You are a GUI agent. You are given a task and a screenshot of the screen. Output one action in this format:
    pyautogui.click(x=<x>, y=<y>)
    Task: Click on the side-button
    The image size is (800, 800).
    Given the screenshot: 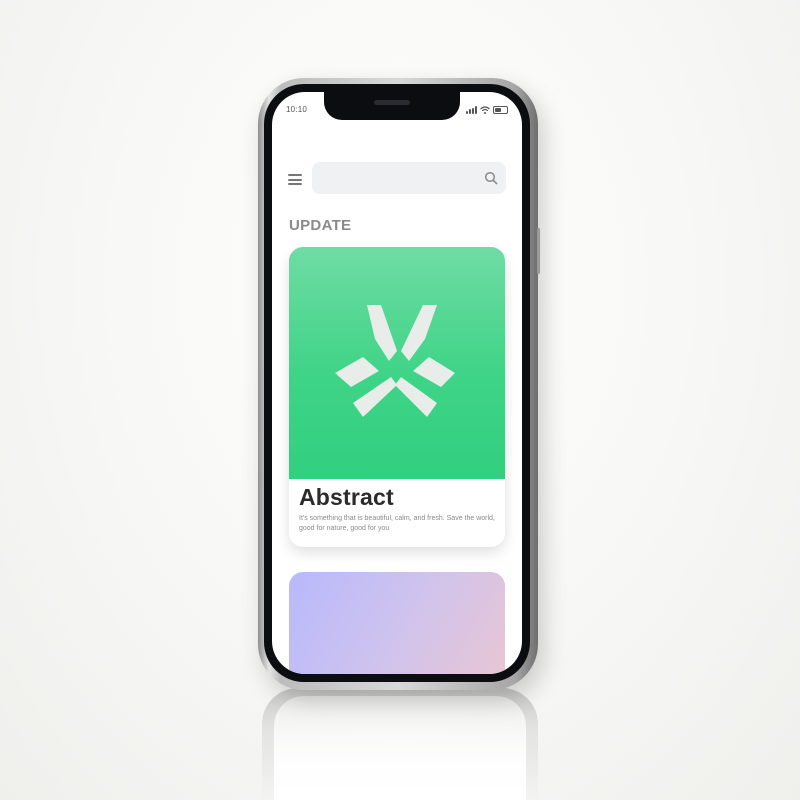 What is the action you would take?
    pyautogui.click(x=538, y=251)
    